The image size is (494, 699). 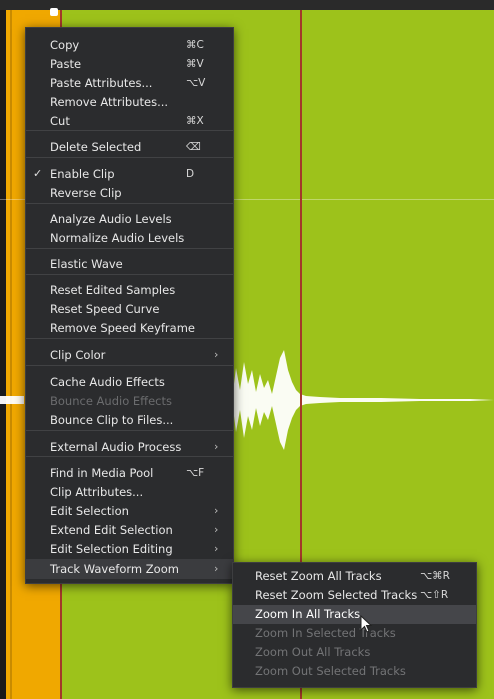 I want to click on menu-item-label: Bounce Audio Effects, so click(x=111, y=401).